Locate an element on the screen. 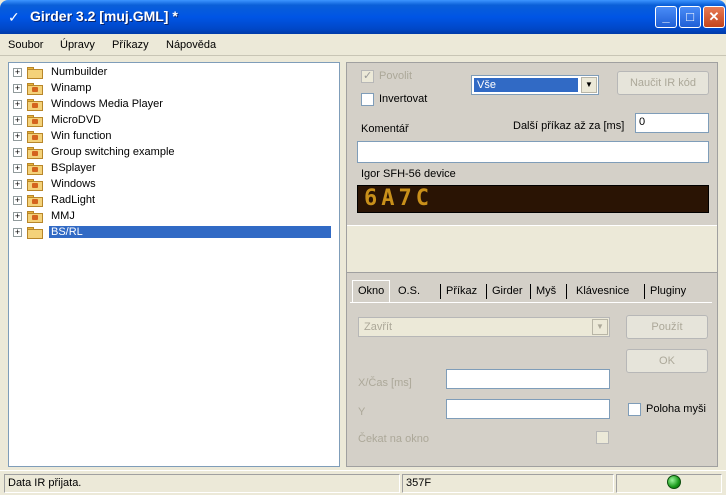 This screenshot has width=726, height=495. wait-checkbox is located at coordinates (602, 437).